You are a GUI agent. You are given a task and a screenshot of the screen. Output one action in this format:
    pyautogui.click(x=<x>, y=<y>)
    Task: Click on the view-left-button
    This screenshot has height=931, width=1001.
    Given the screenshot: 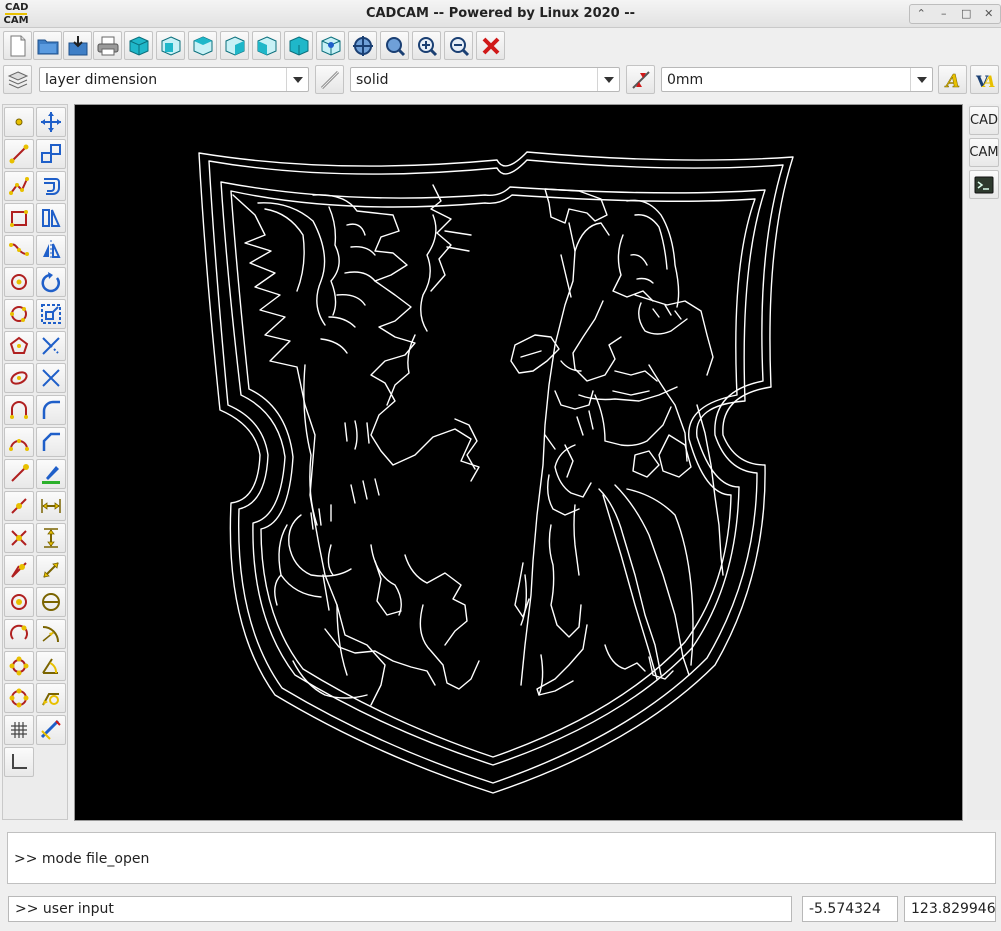 What is the action you would take?
    pyautogui.click(x=266, y=45)
    